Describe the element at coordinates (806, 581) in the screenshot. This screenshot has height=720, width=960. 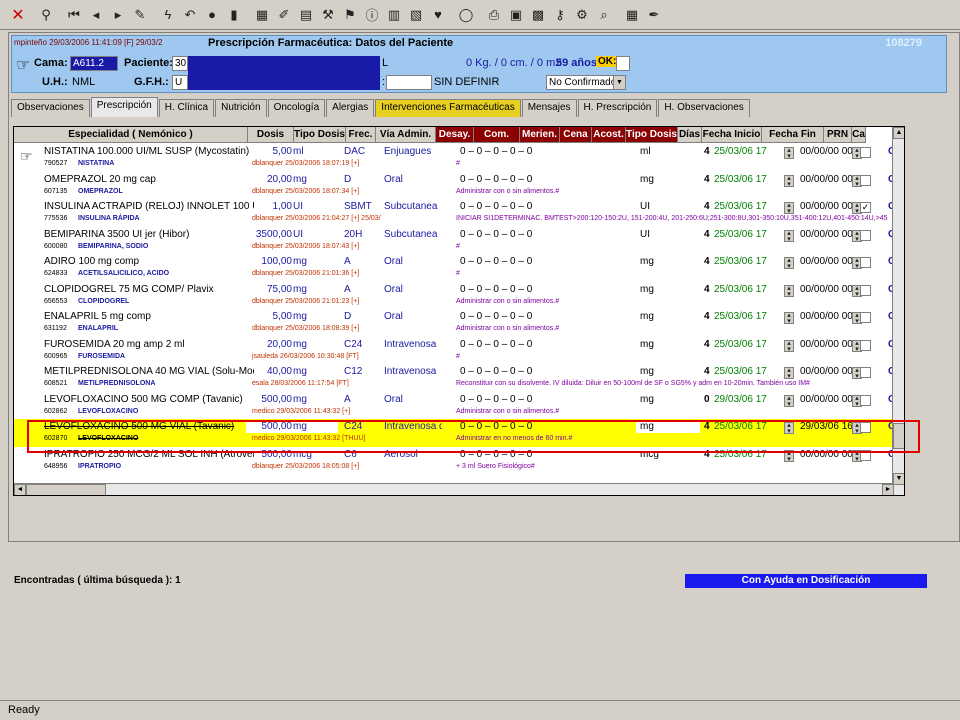
I see `dosing-help-button: Con Ayuda en Dosificación` at that location.